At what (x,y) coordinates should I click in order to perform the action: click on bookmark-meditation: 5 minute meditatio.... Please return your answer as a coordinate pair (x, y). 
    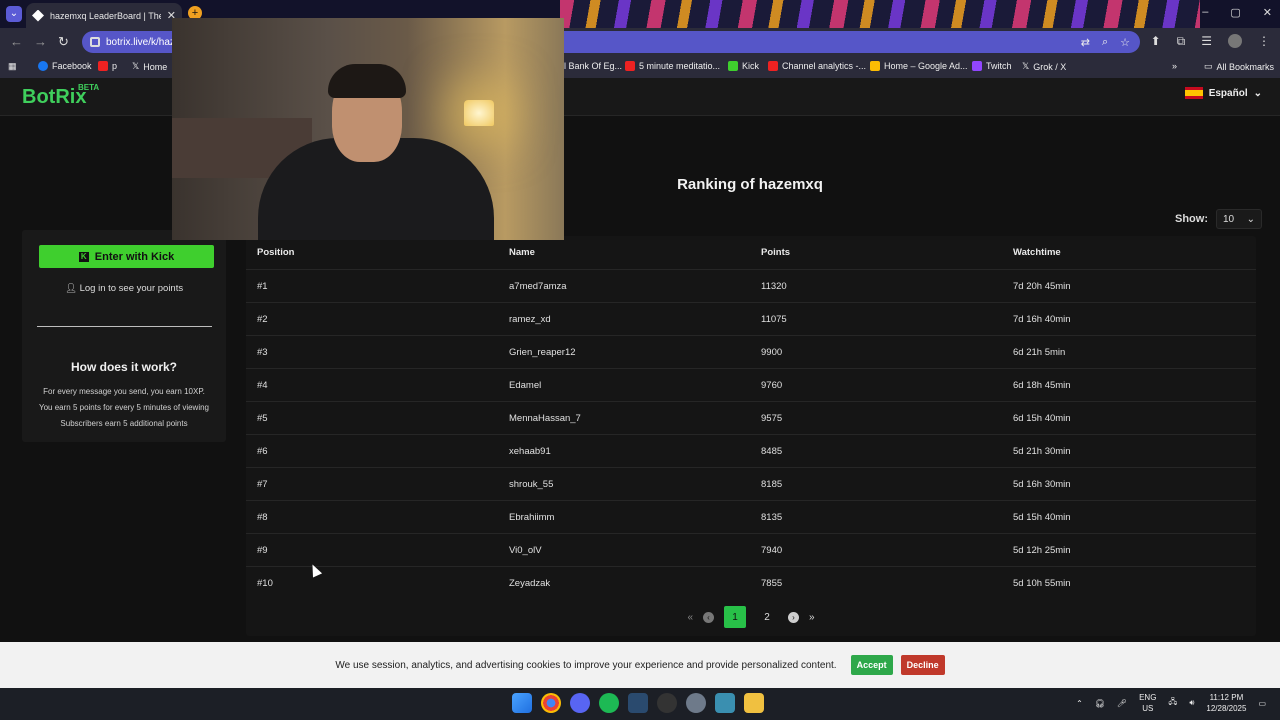
    Looking at the image, I should click on (672, 66).